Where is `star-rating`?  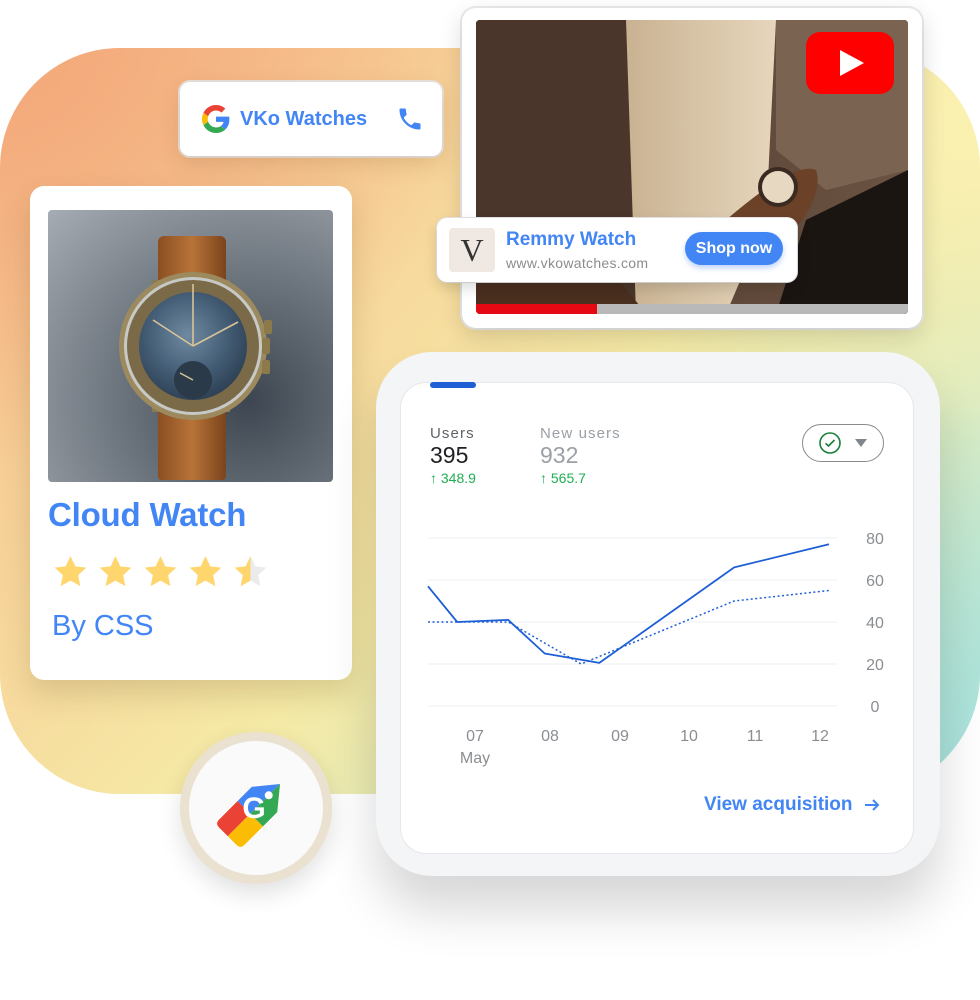 star-rating is located at coordinates (160, 572).